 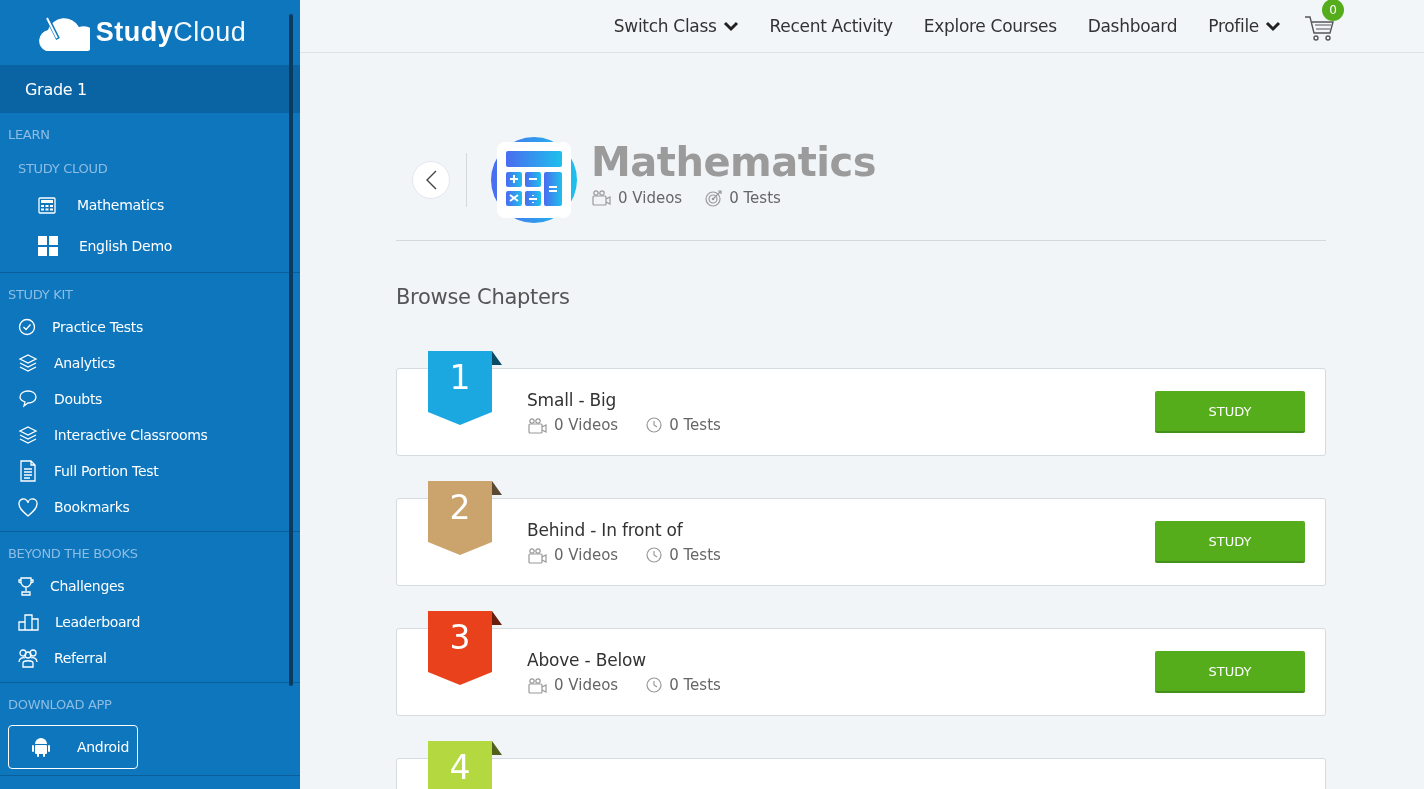 What do you see at coordinates (460, 767) in the screenshot?
I see `chapter-number: 4` at bounding box center [460, 767].